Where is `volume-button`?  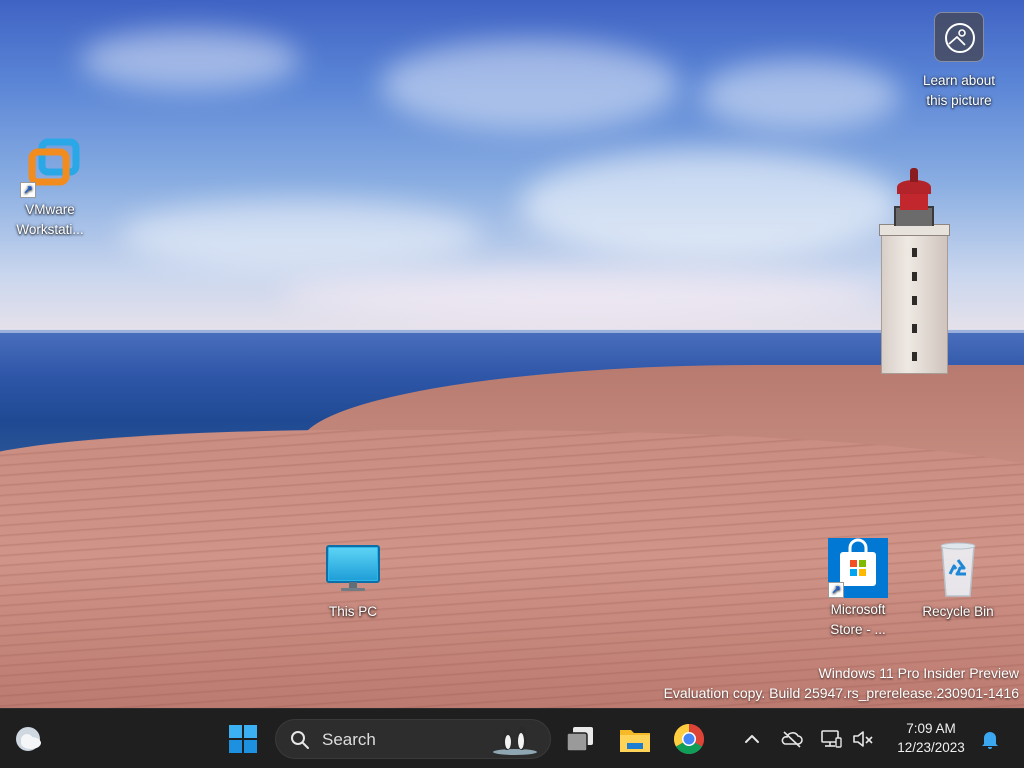 volume-button is located at coordinates (863, 739).